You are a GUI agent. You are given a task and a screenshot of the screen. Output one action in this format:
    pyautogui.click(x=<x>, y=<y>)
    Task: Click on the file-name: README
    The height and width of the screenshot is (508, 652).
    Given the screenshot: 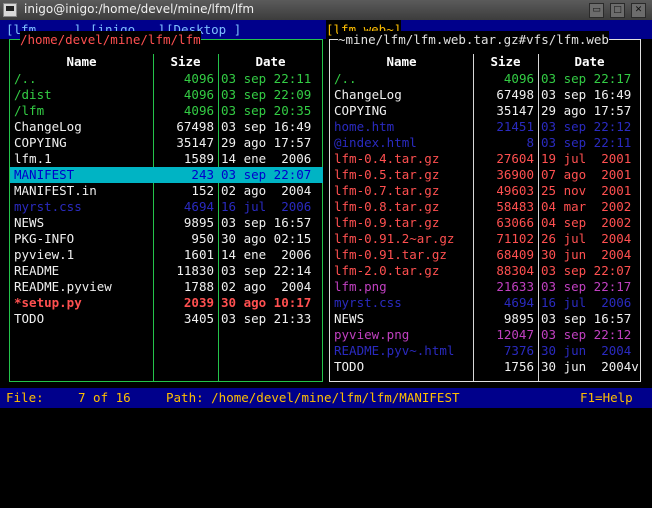 What is the action you would take?
    pyautogui.click(x=37, y=270)
    